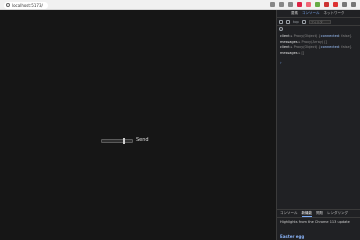  Describe the element at coordinates (312, 41) in the screenshot. I see `log-value: ▸ Proxy(Array) []` at that location.